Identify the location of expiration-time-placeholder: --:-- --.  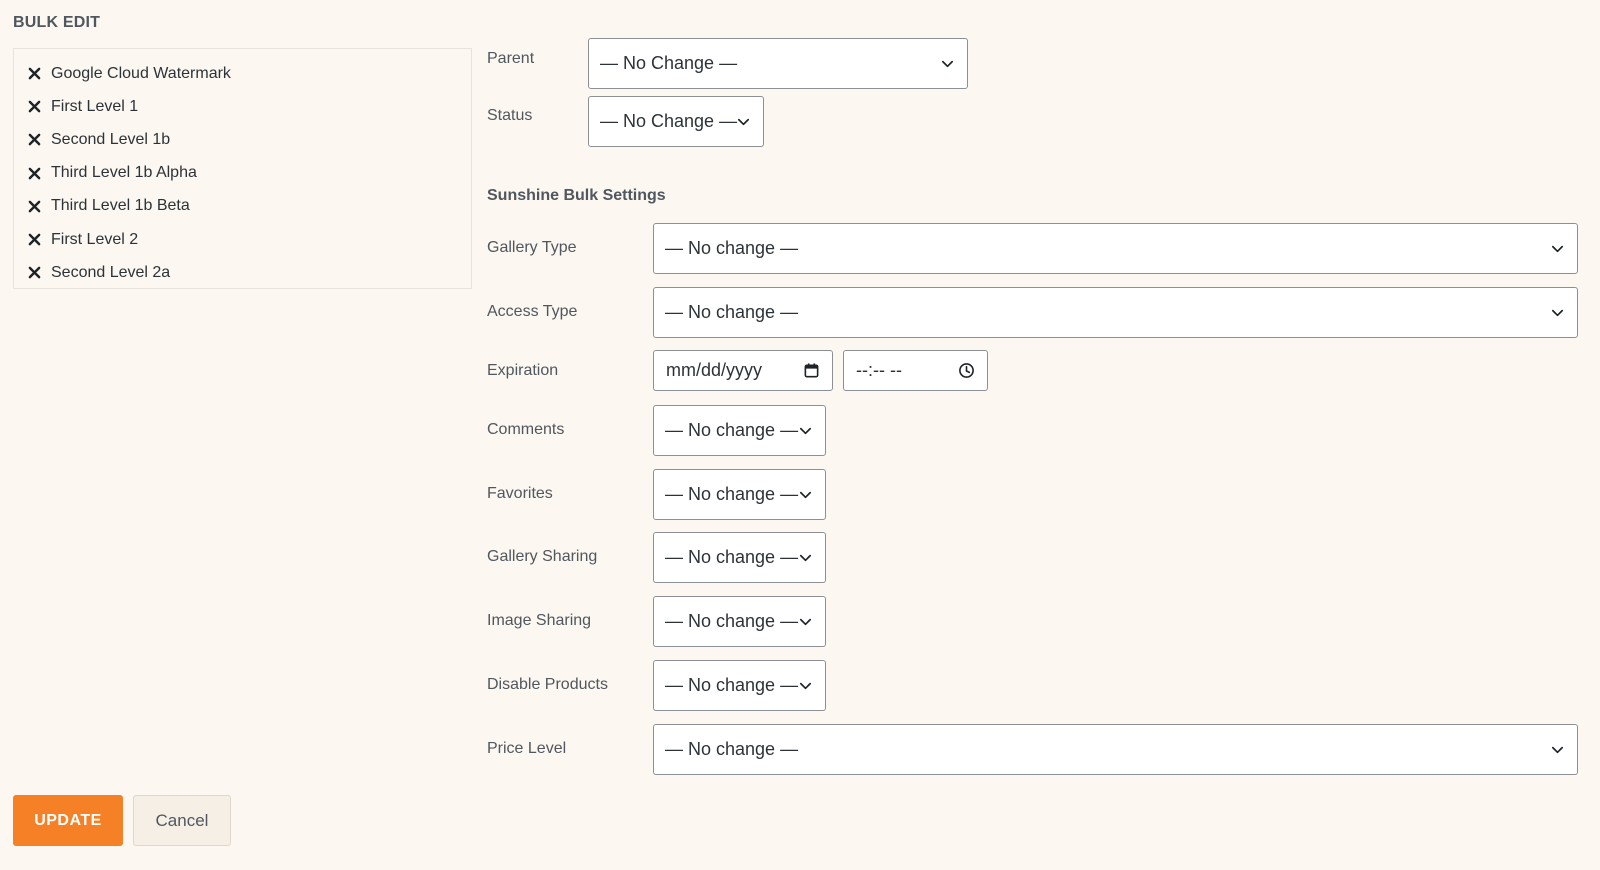
(879, 370).